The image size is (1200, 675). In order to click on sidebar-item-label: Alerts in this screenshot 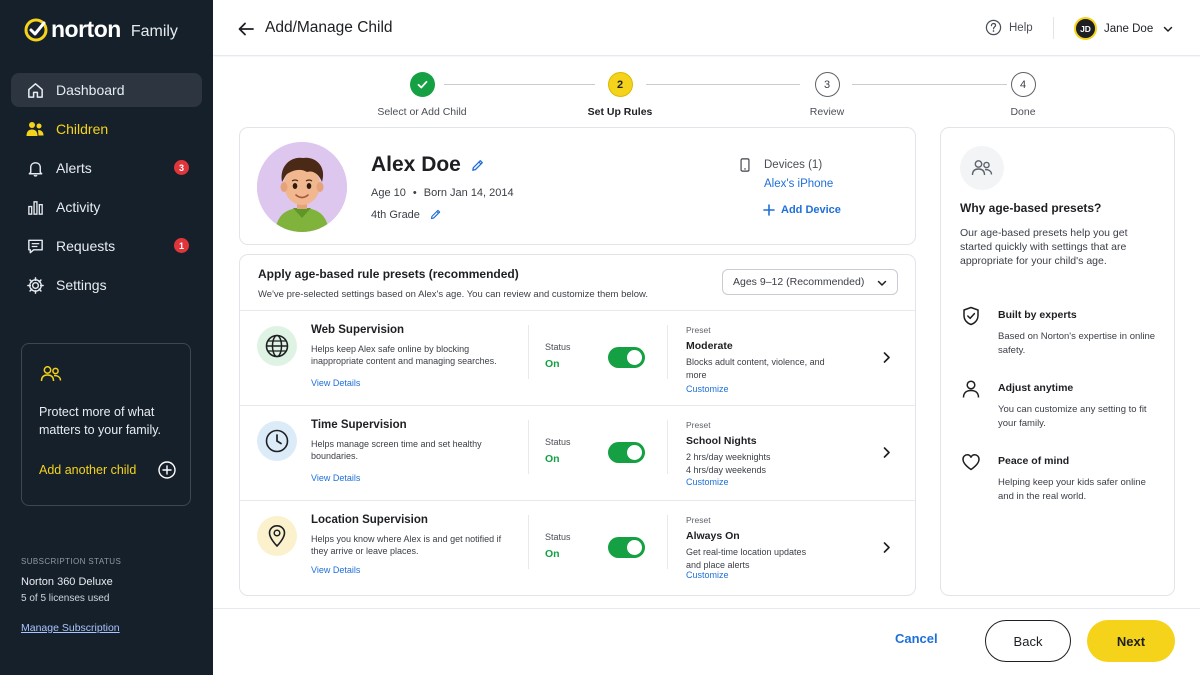, I will do `click(74, 168)`.